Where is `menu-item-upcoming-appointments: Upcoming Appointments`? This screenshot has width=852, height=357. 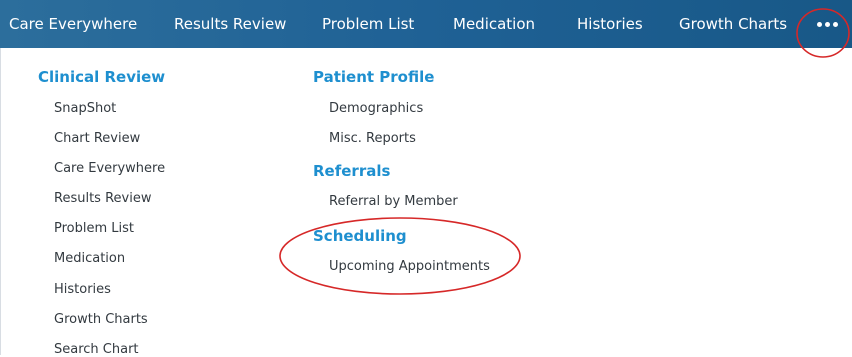
menu-item-upcoming-appointments: Upcoming Appointments is located at coordinates (409, 266).